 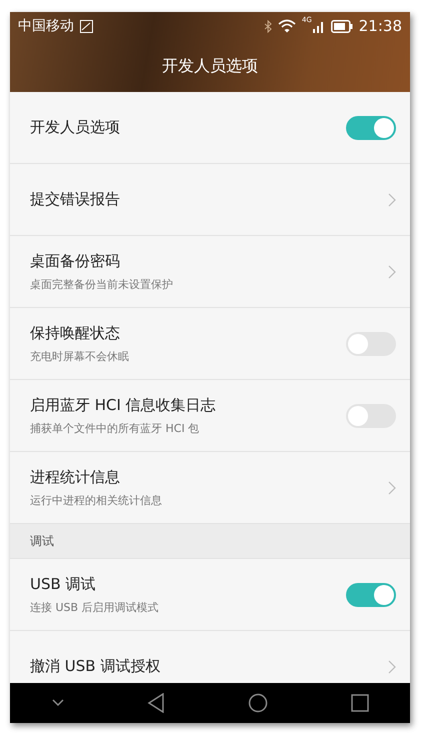 What do you see at coordinates (95, 607) in the screenshot?
I see `setting-description: 连接 USB 后启用调试模式` at bounding box center [95, 607].